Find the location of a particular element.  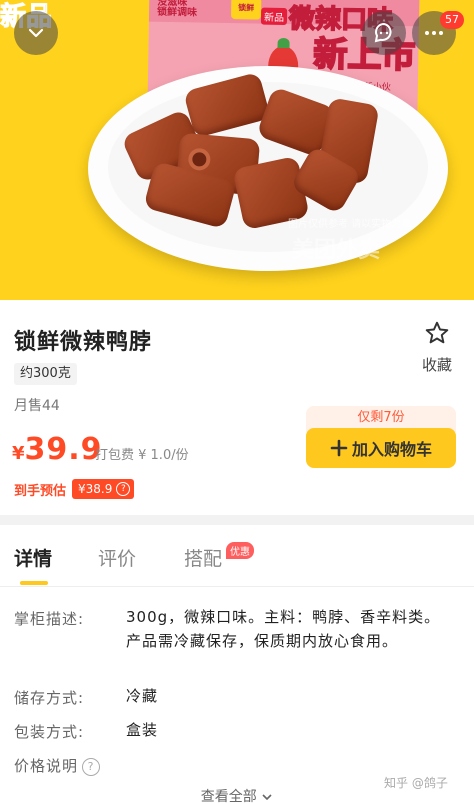

add-to-cart-button: 加入购物车 is located at coordinates (381, 448).